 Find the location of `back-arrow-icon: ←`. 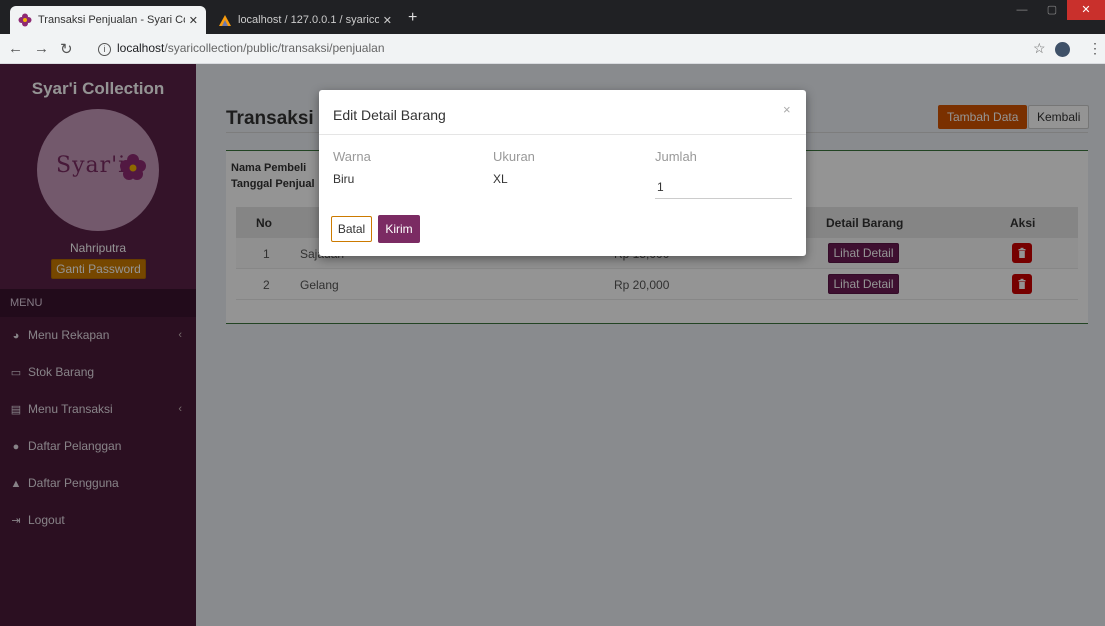

back-arrow-icon: ← is located at coordinates (15, 48).